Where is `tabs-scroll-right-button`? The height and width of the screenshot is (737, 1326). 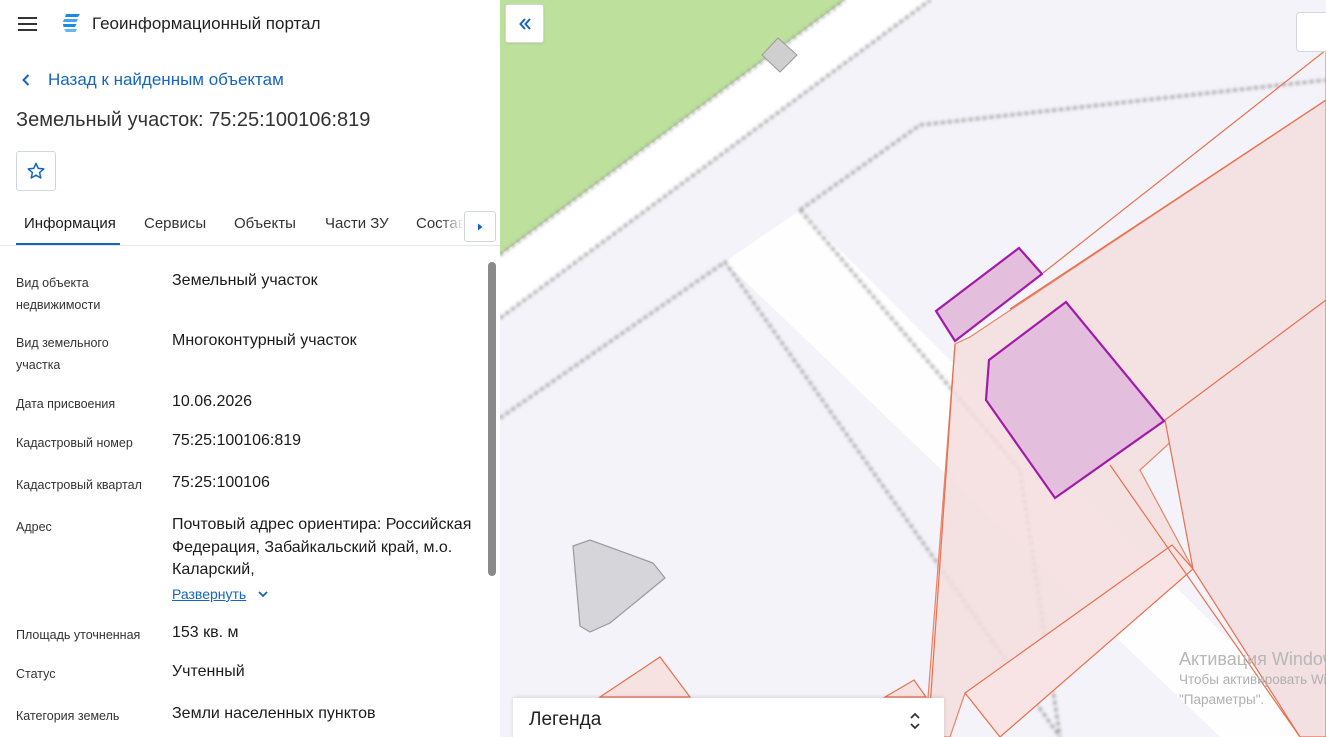
tabs-scroll-right-button is located at coordinates (480, 226).